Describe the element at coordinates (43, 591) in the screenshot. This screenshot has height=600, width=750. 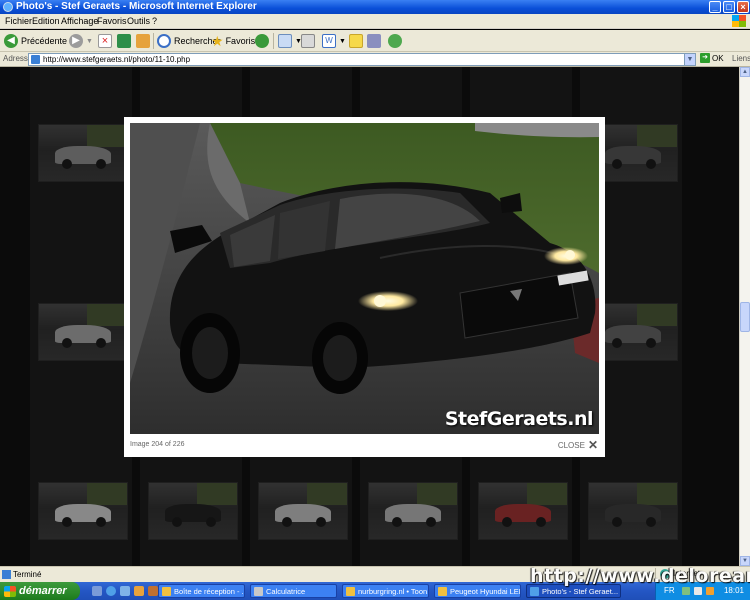
I see `start-label: démarrer` at that location.